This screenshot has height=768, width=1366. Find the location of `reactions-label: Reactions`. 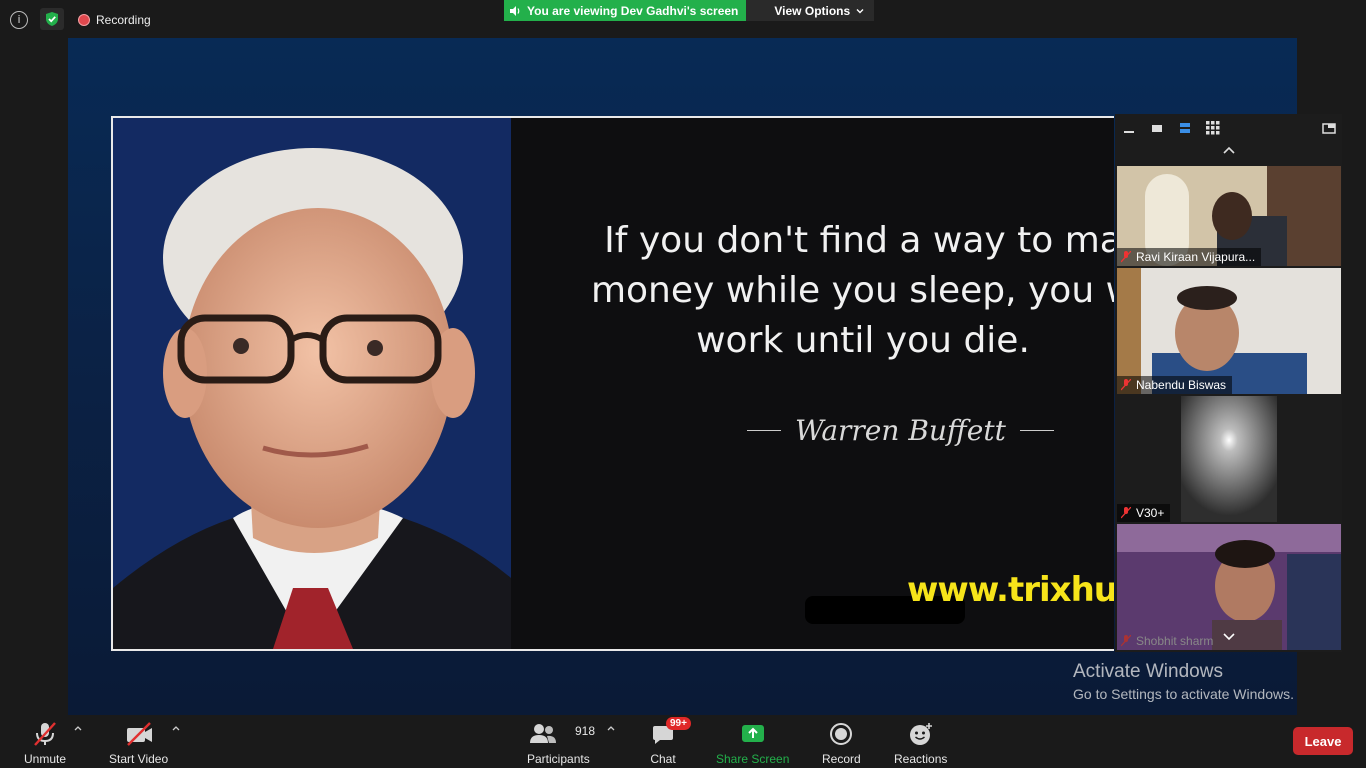

reactions-label: Reactions is located at coordinates (921, 759).